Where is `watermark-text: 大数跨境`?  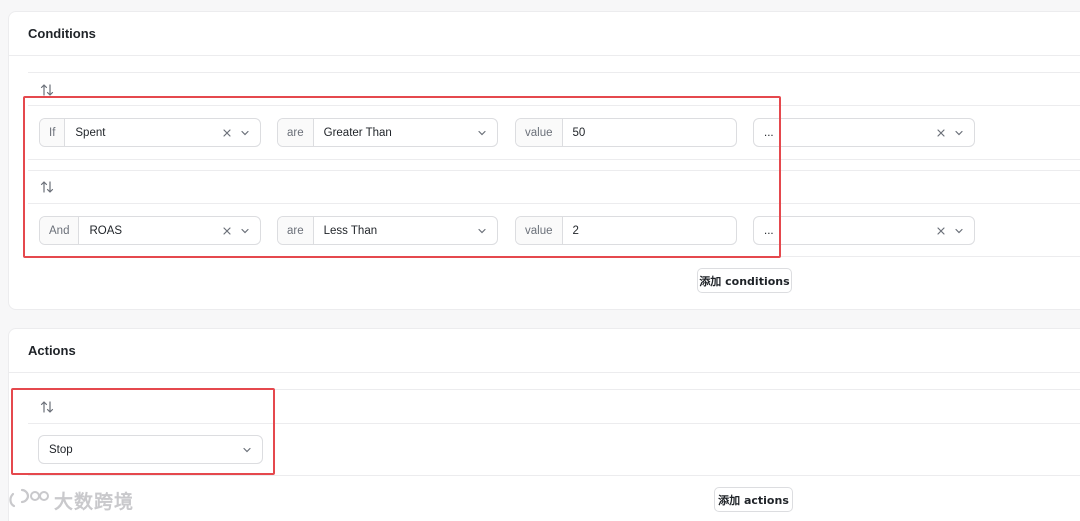
watermark-text: 大数跨境 is located at coordinates (94, 502).